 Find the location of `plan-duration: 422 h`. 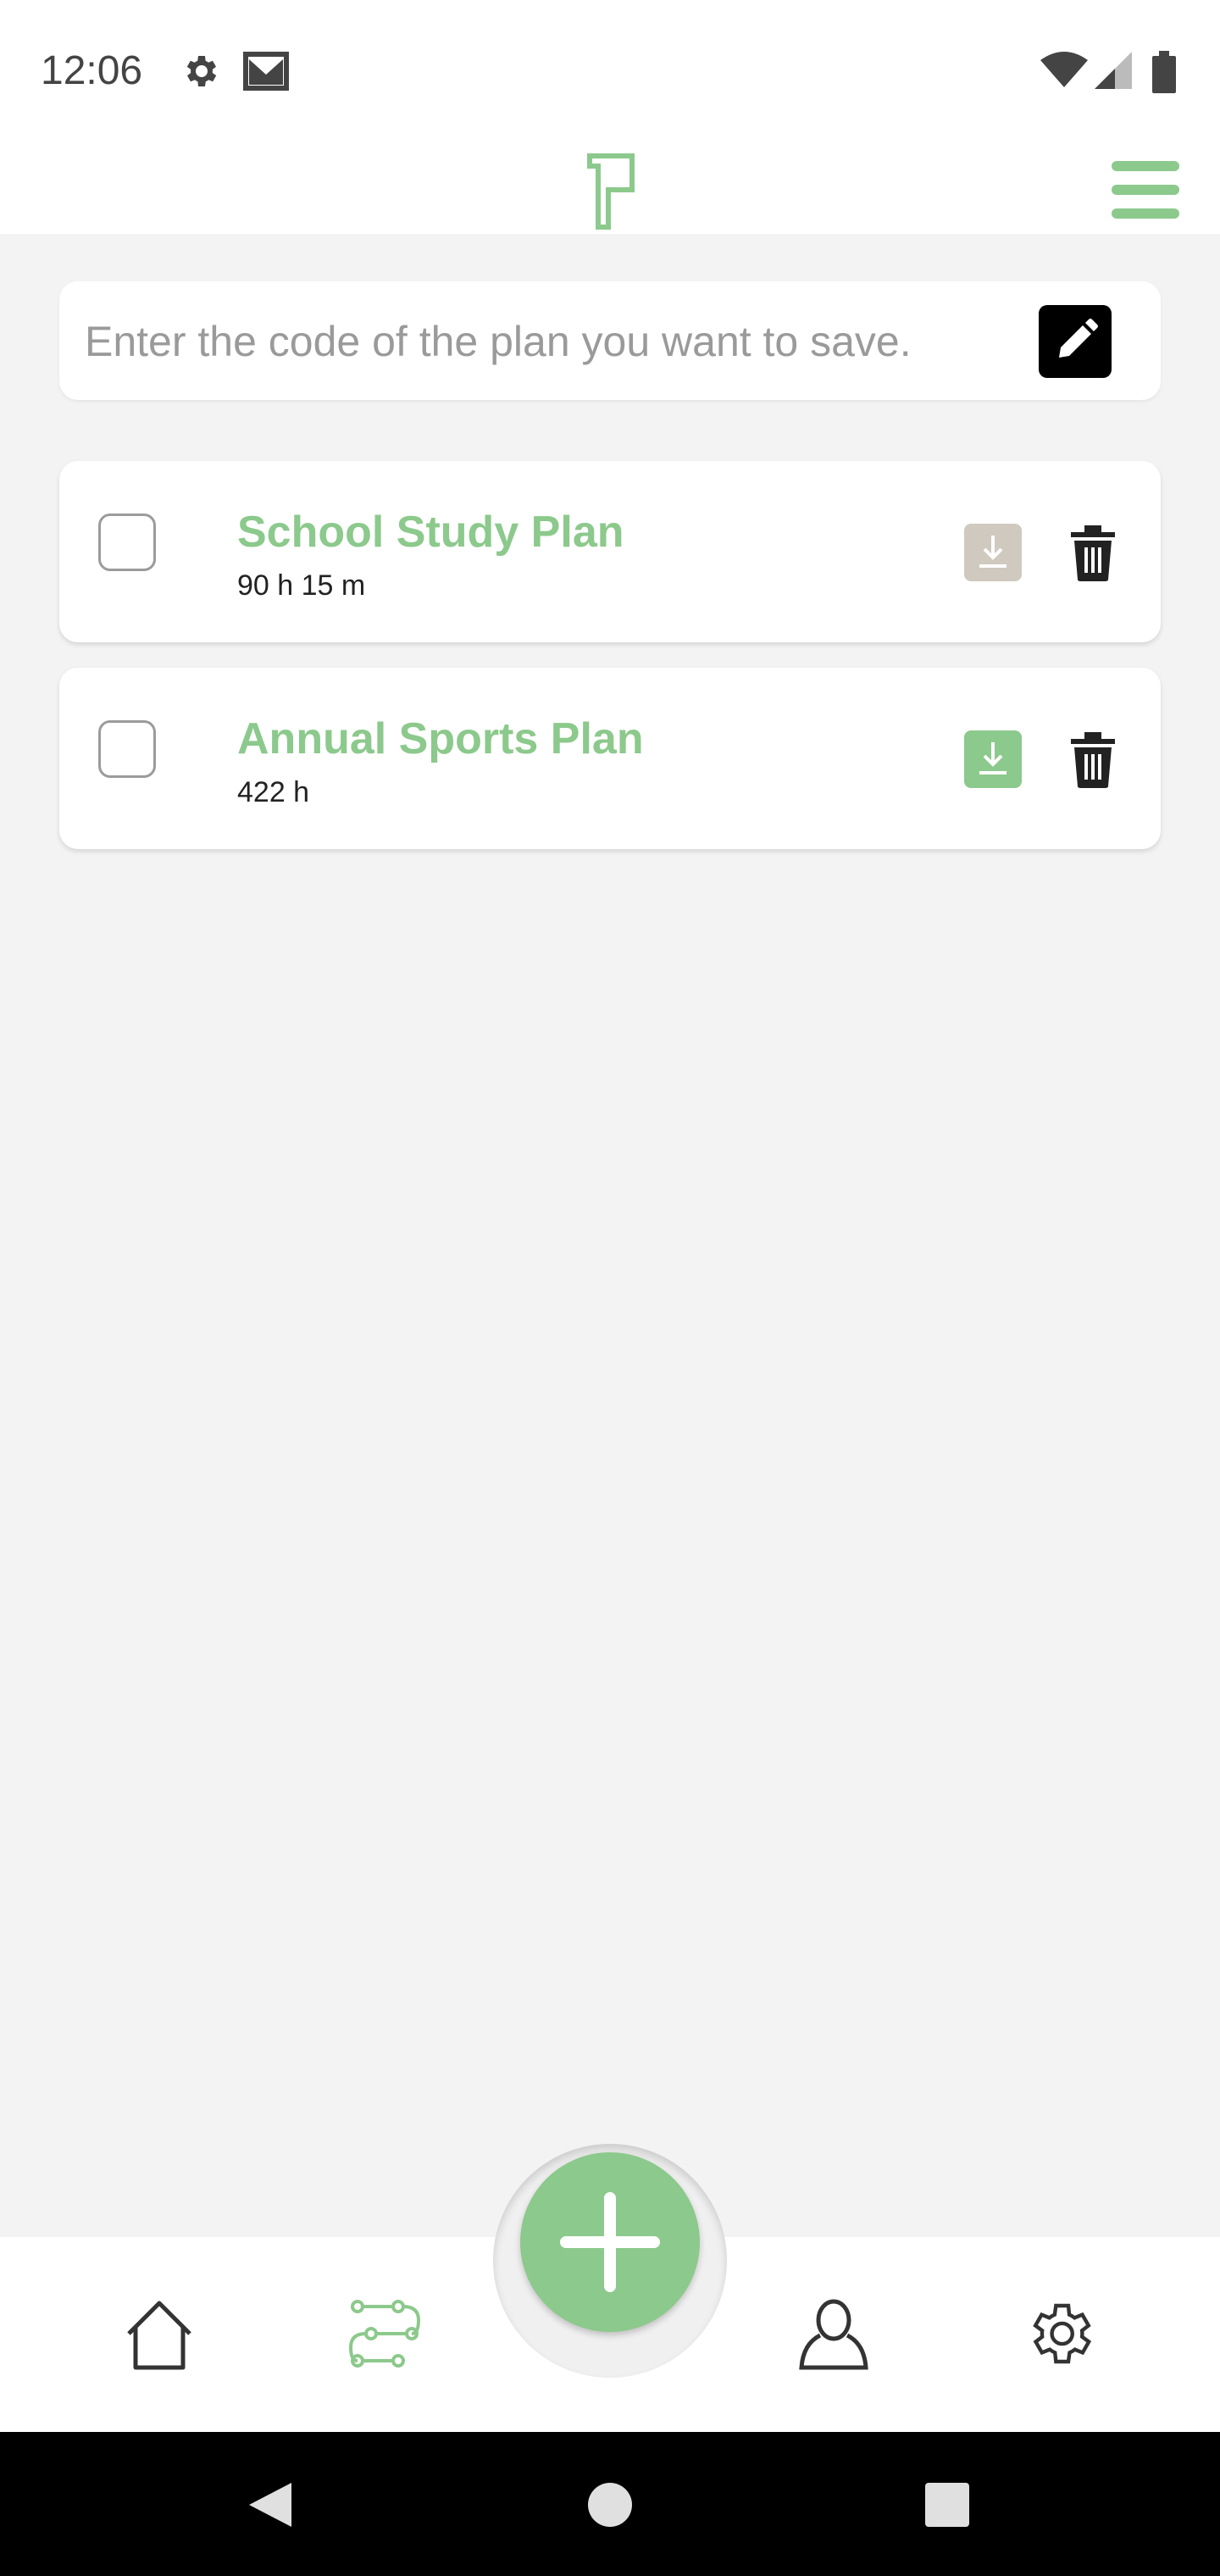

plan-duration: 422 h is located at coordinates (273, 792).